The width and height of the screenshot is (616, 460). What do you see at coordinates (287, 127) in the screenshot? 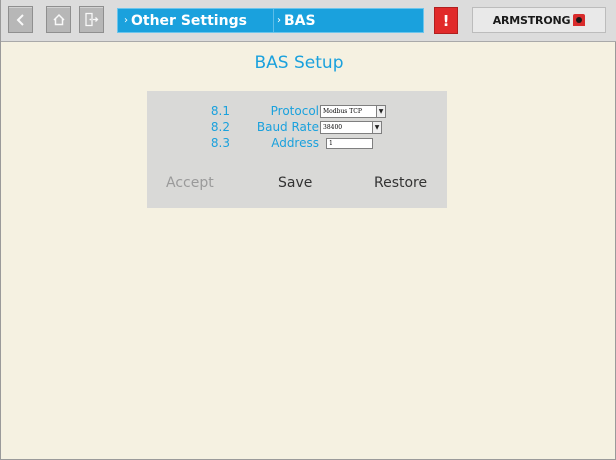
I see `setting-label: Baud Rate` at bounding box center [287, 127].